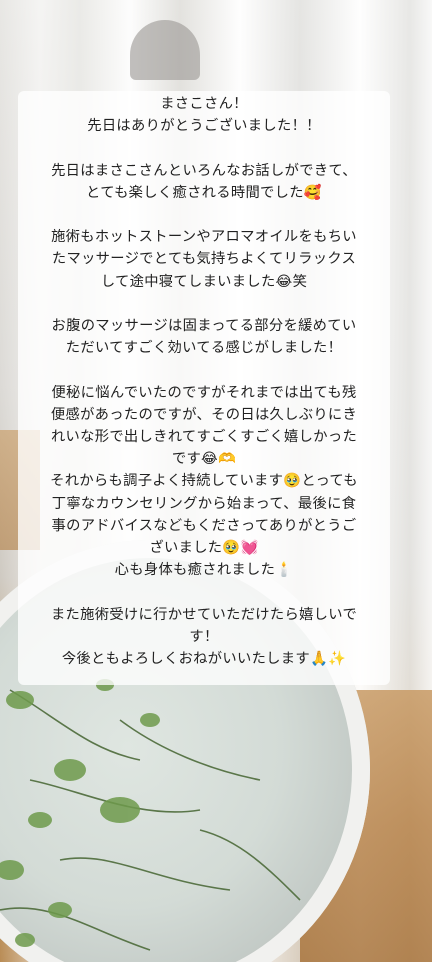 Image resolution: width=432 pixels, height=962 pixels. What do you see at coordinates (204, 414) in the screenshot?
I see `message-line: 便感があったのですが、その日は久しぶりにき` at bounding box center [204, 414].